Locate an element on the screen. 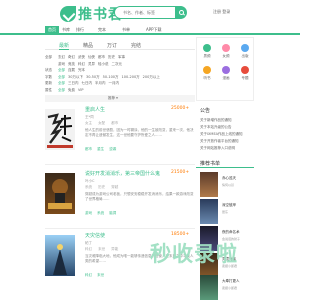 This screenshot has height=300, width=320. category-label: 漫画 is located at coordinates (226, 78).